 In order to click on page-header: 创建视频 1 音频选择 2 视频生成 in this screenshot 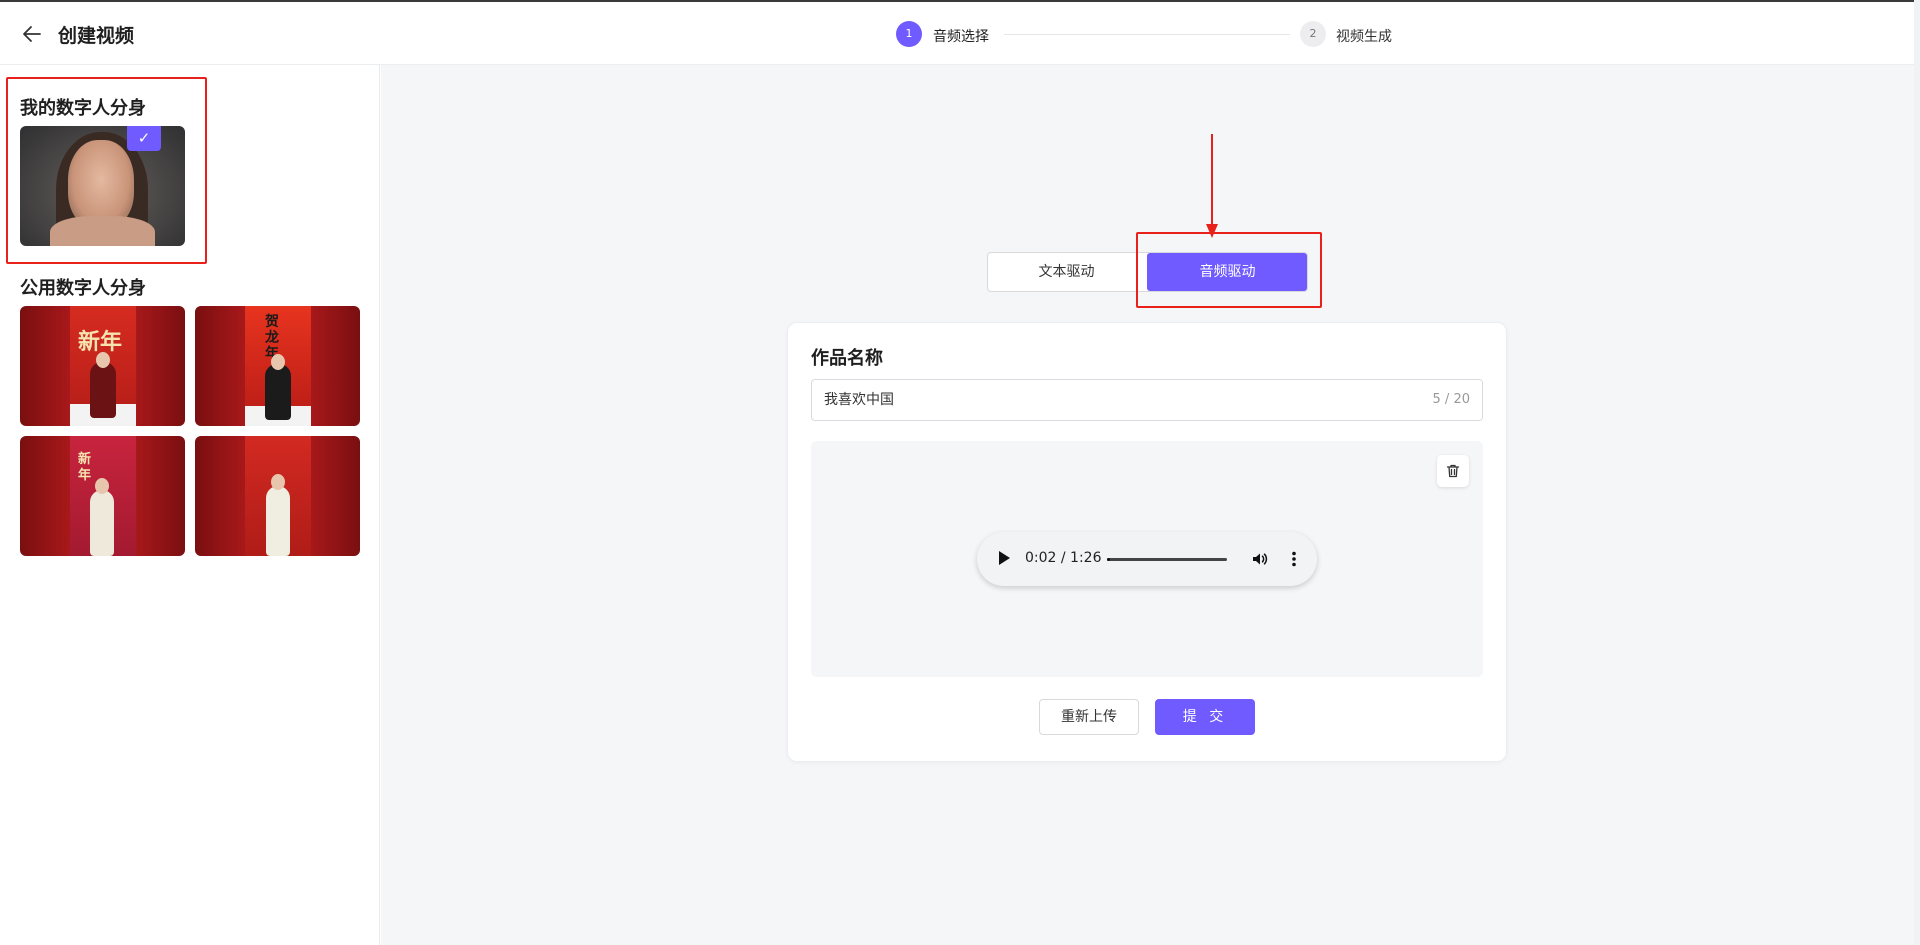, I will do `click(957, 33)`.